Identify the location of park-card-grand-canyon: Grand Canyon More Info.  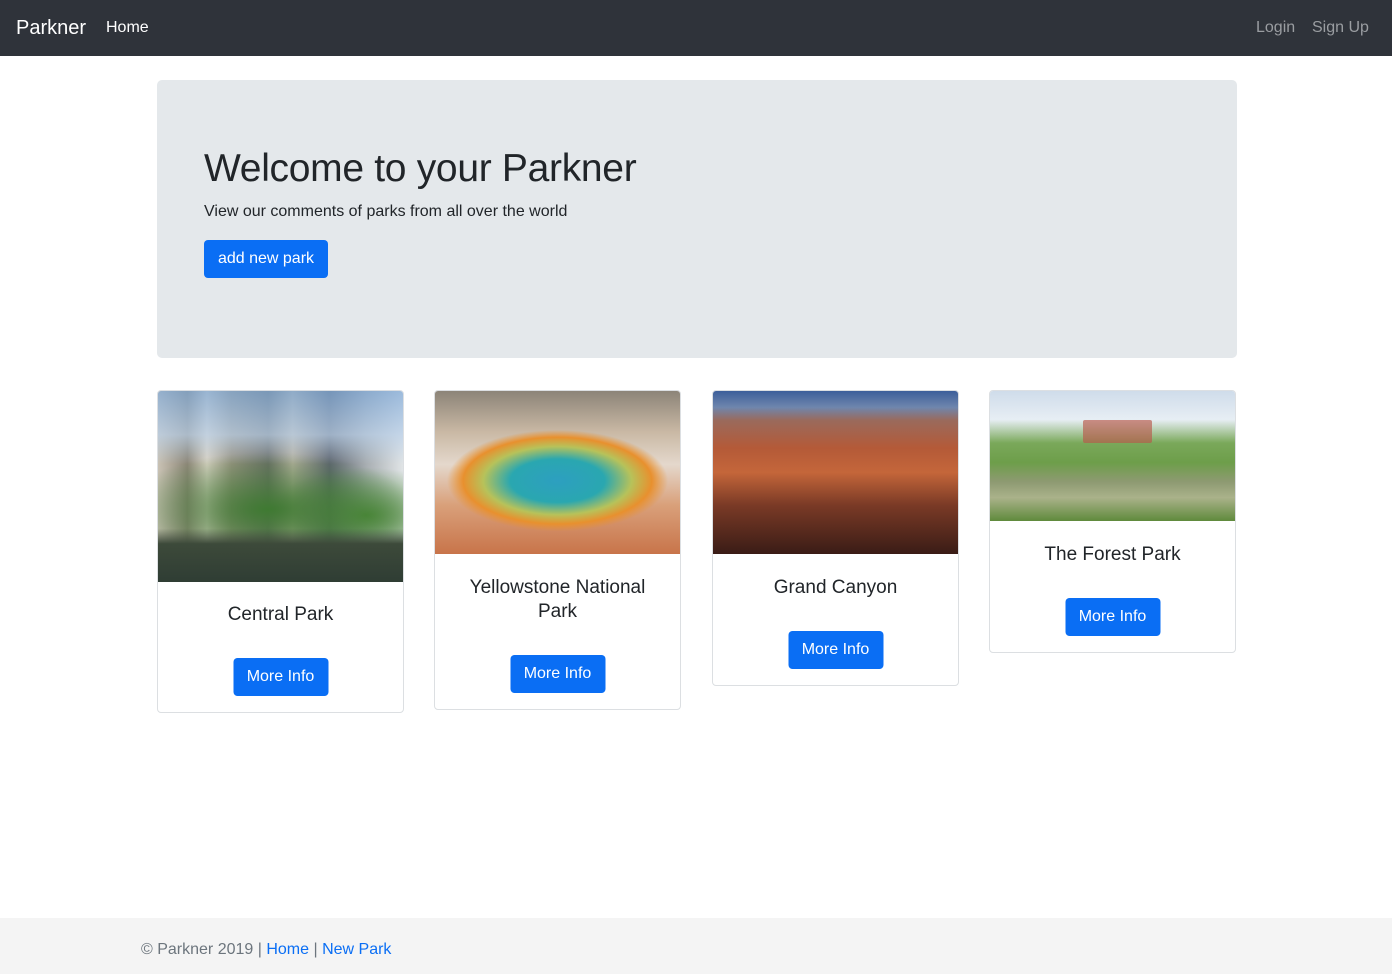
(835, 538).